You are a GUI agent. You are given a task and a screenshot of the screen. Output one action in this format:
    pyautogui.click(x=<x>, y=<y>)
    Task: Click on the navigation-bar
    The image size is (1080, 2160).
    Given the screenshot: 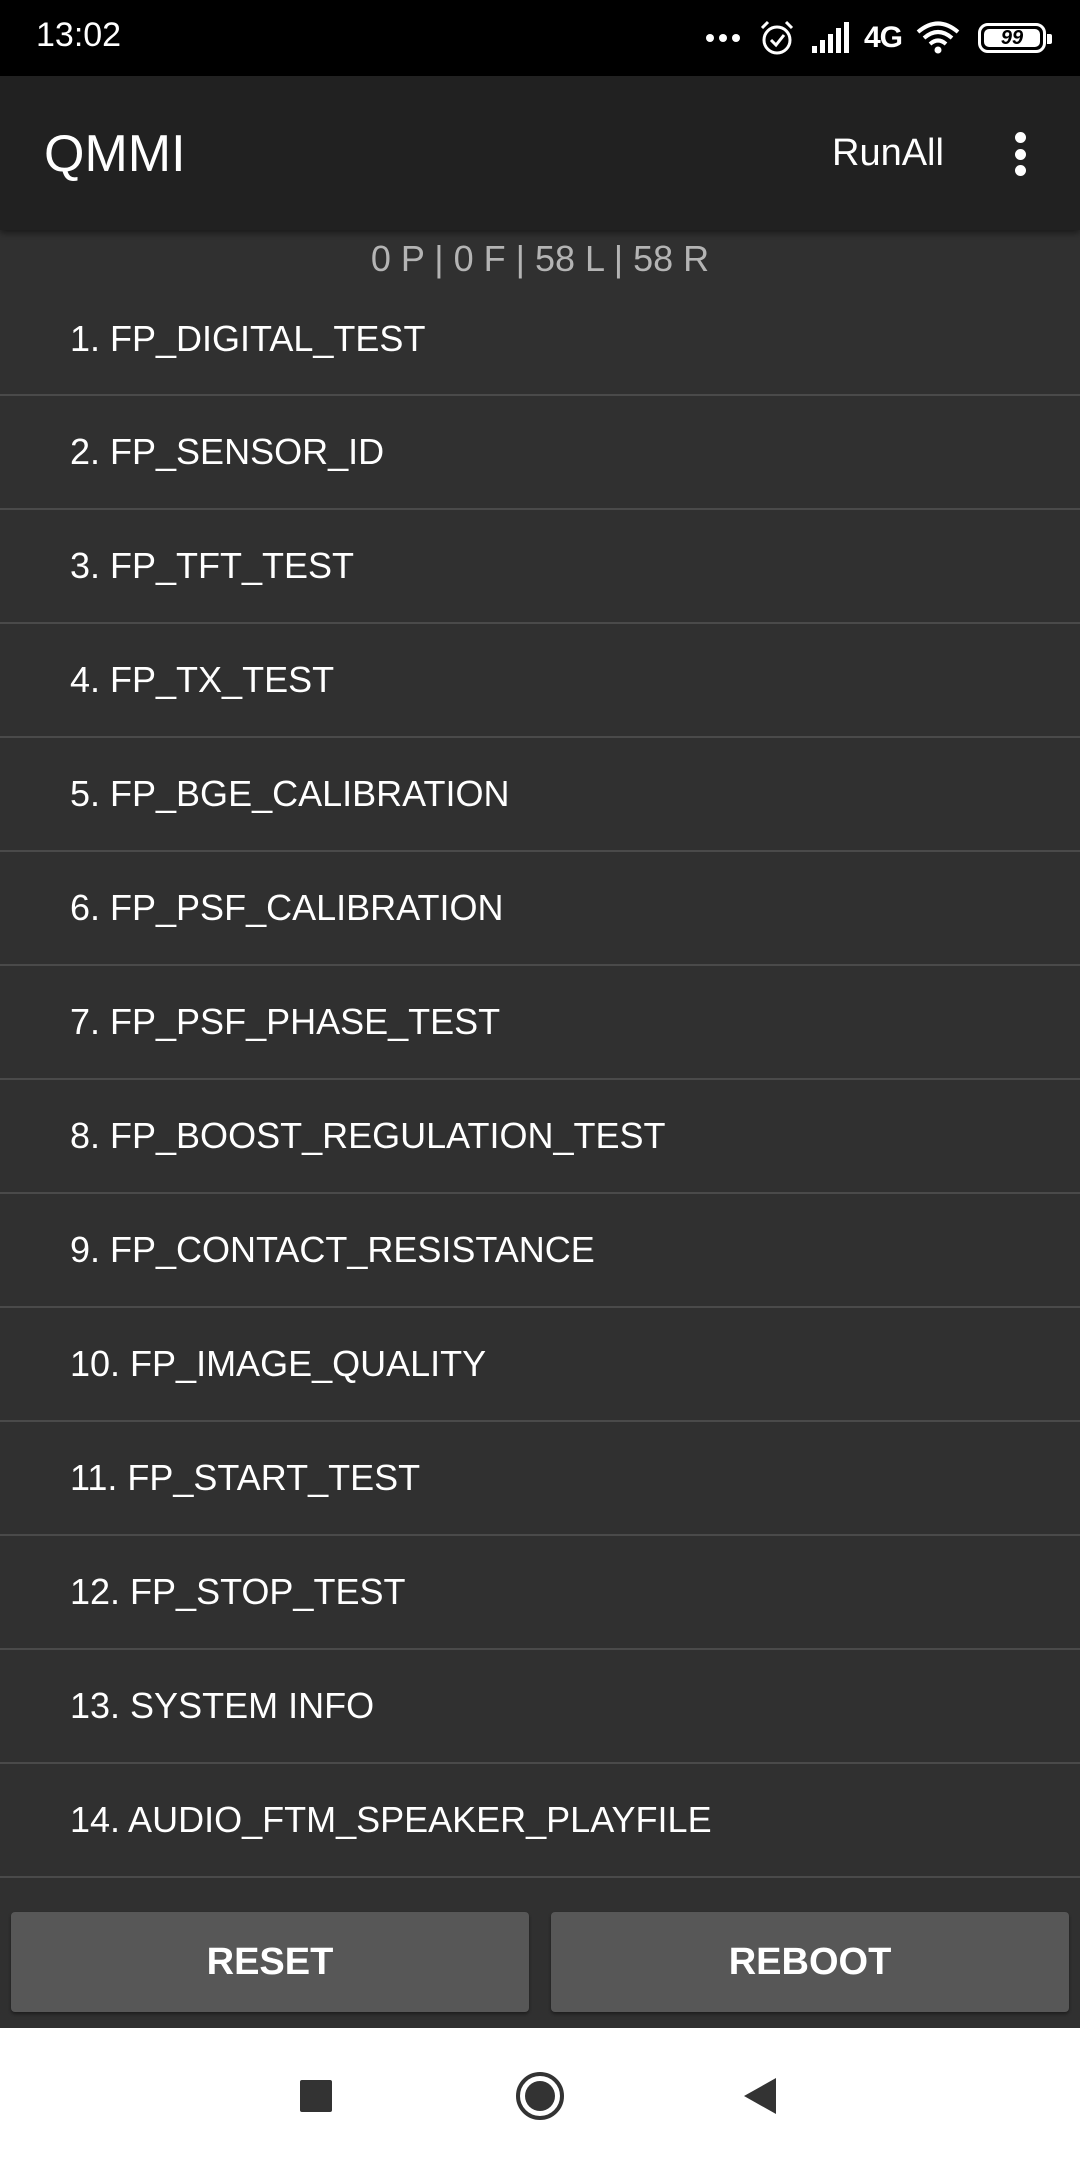 What is the action you would take?
    pyautogui.click(x=540, y=2094)
    